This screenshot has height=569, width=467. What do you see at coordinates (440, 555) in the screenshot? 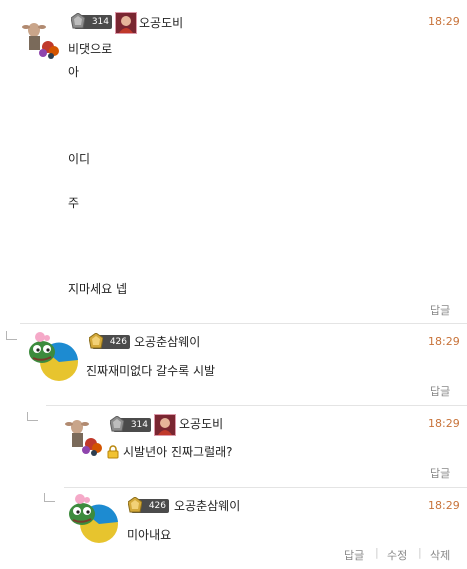
I see `delete-button: 삭제` at bounding box center [440, 555].